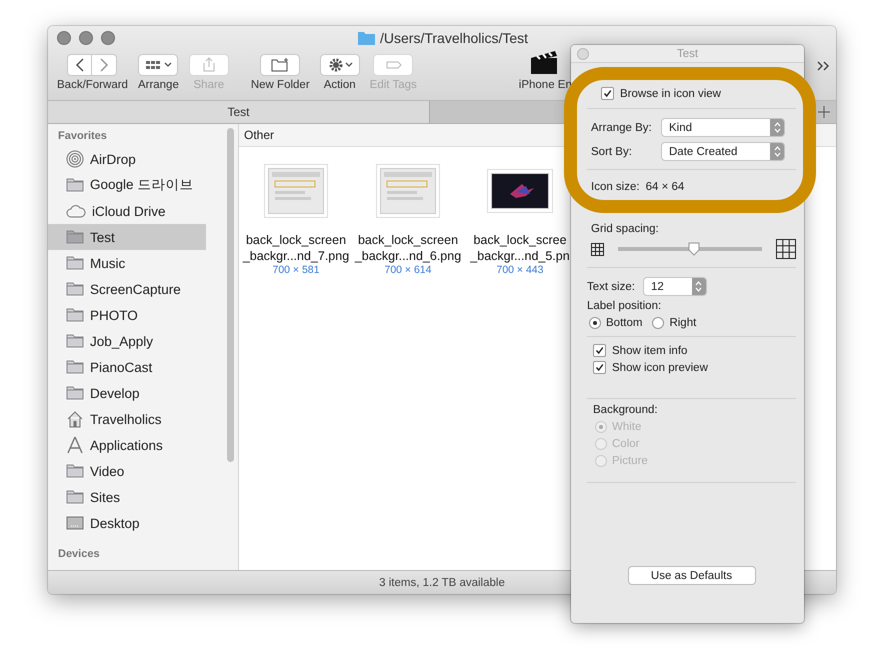 Image resolution: width=884 pixels, height=668 pixels. I want to click on plus-icon, so click(824, 112).